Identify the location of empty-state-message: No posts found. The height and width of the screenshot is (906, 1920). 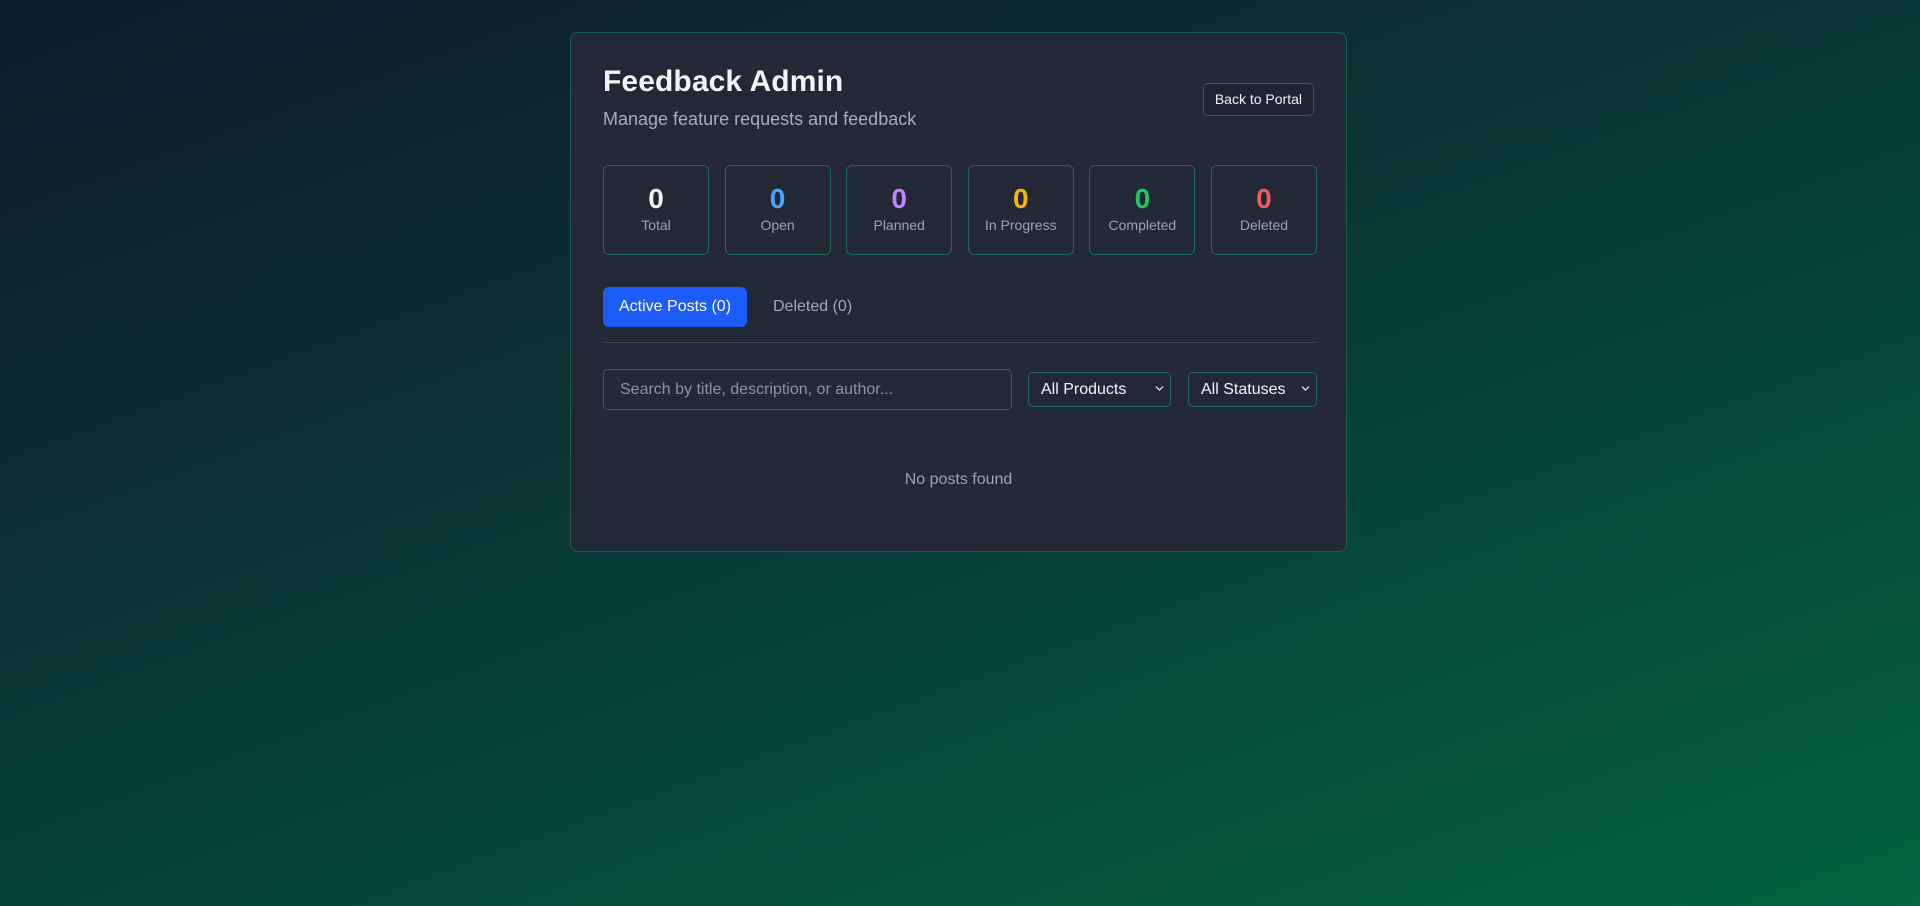
(958, 479).